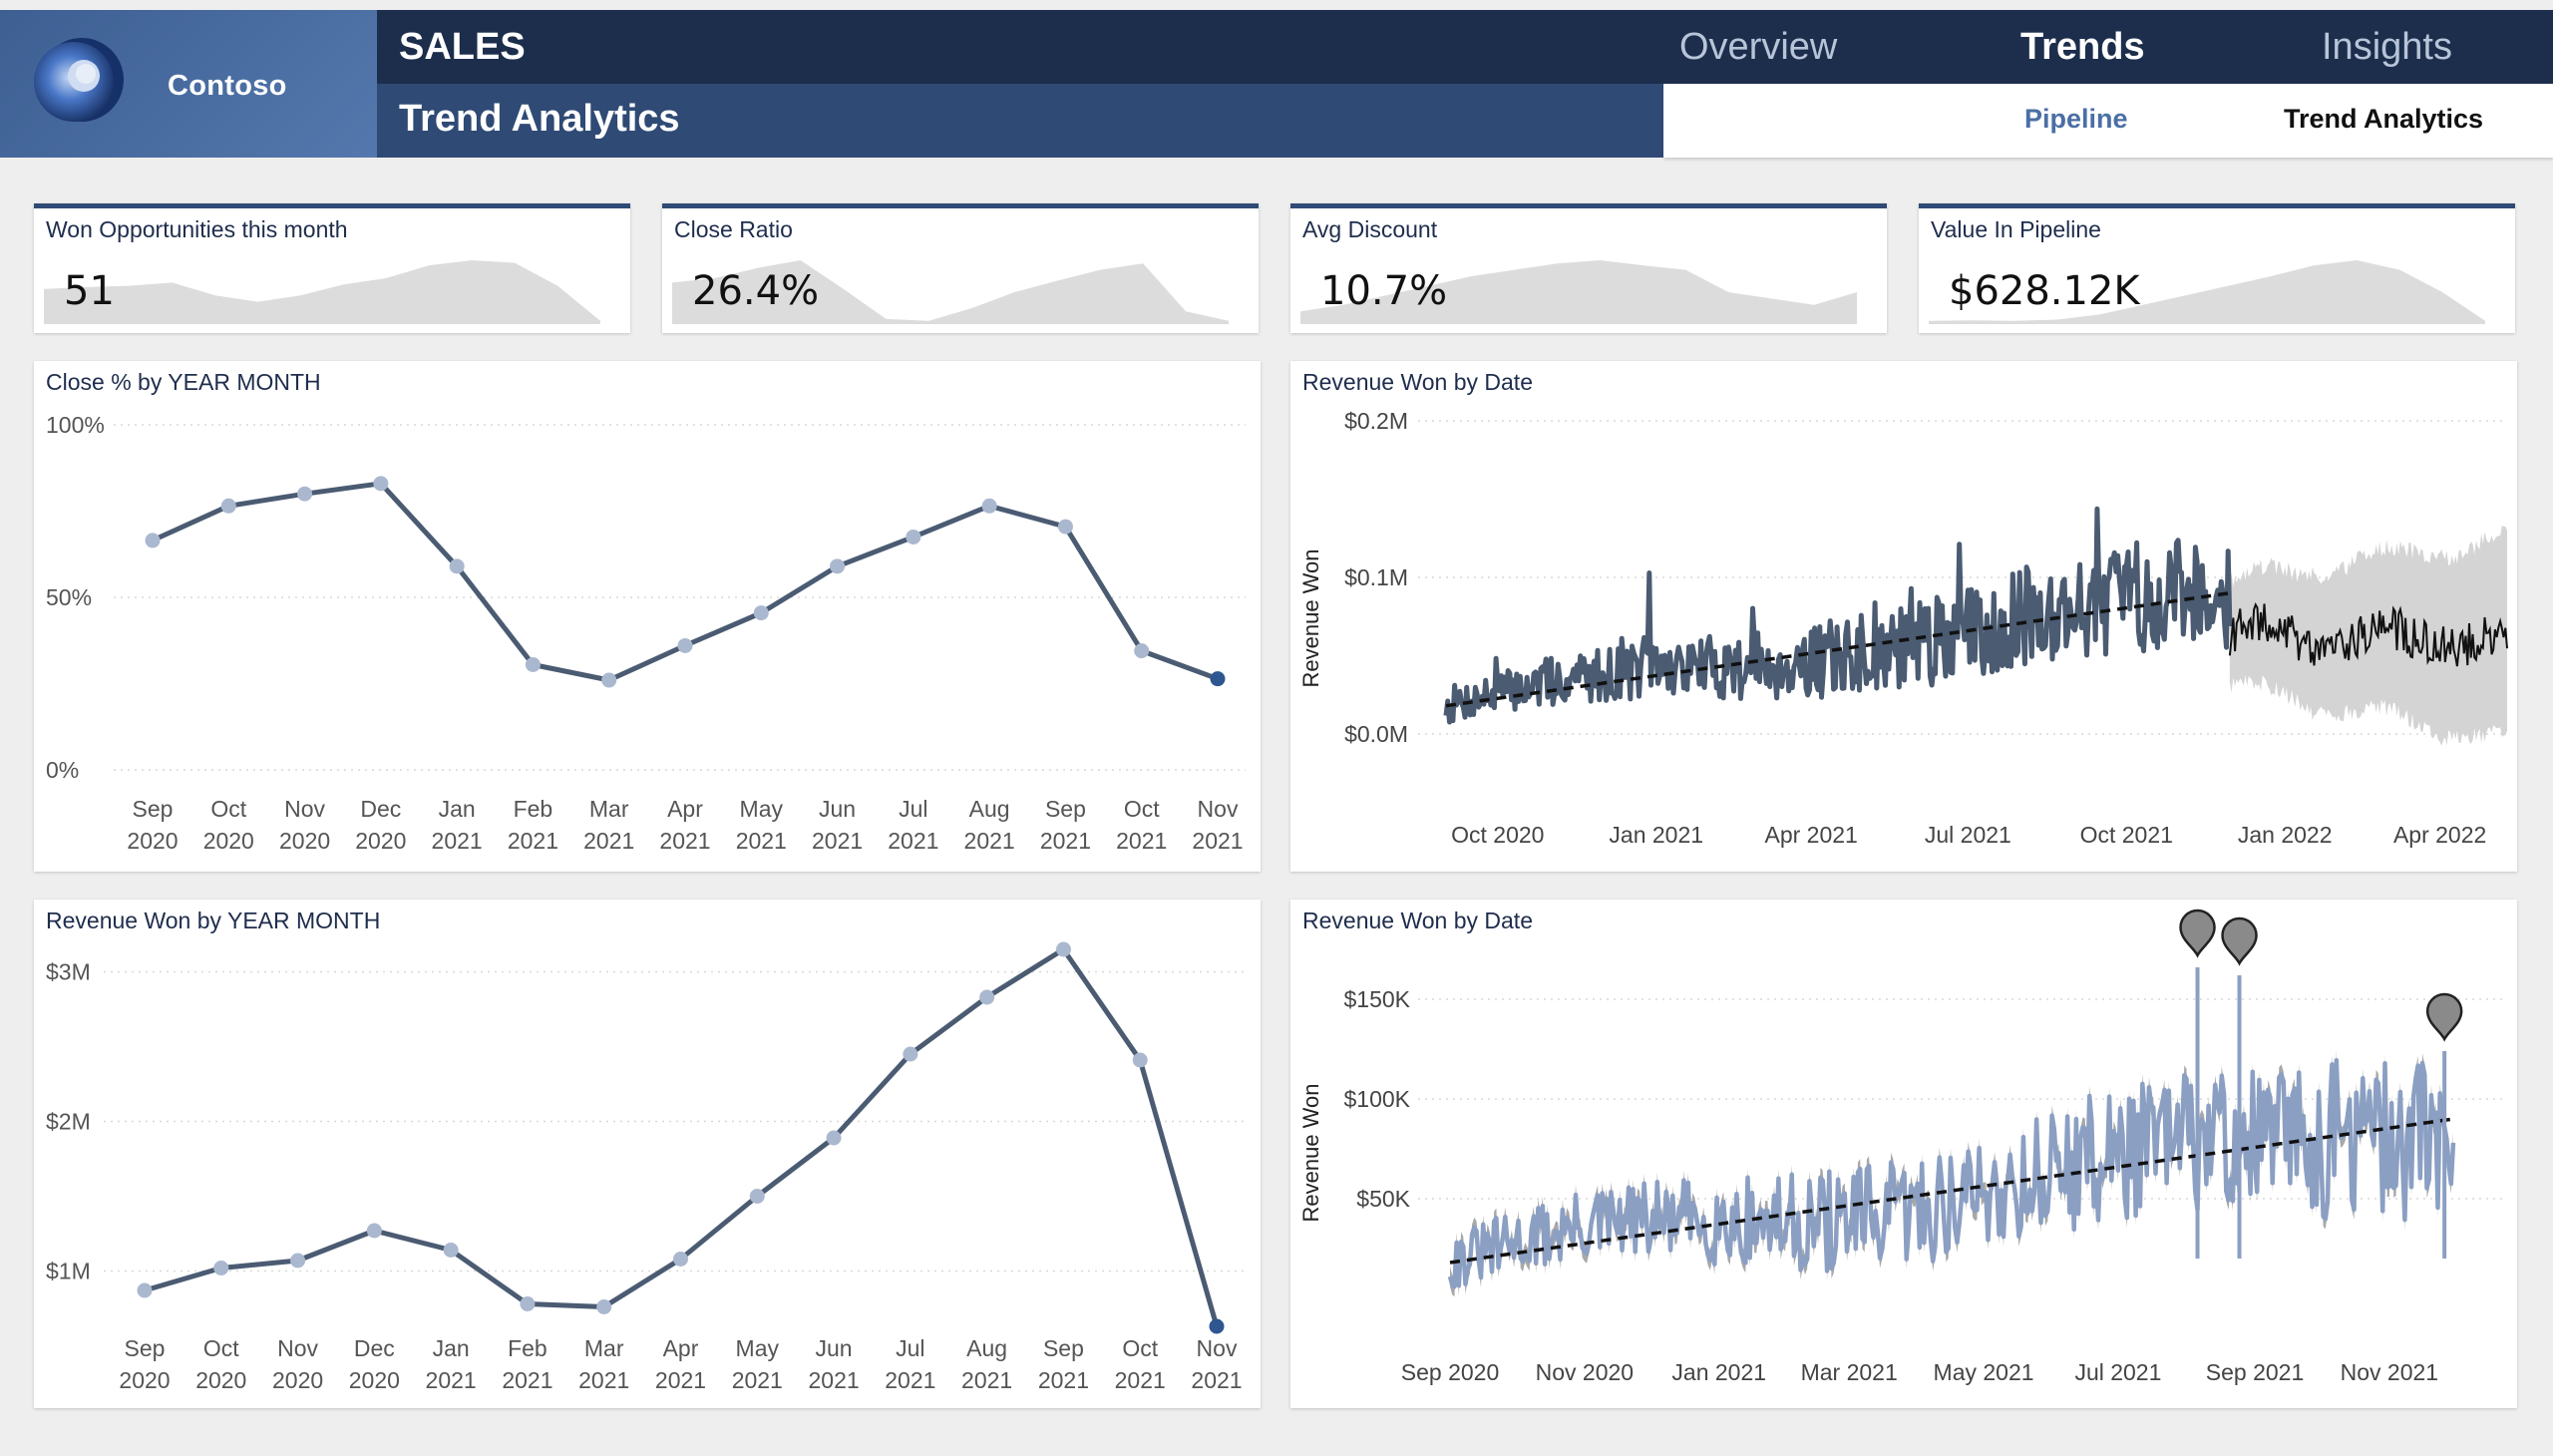 This screenshot has width=2553, height=1456. I want to click on kpi-title: Avg Discount, so click(1370, 229).